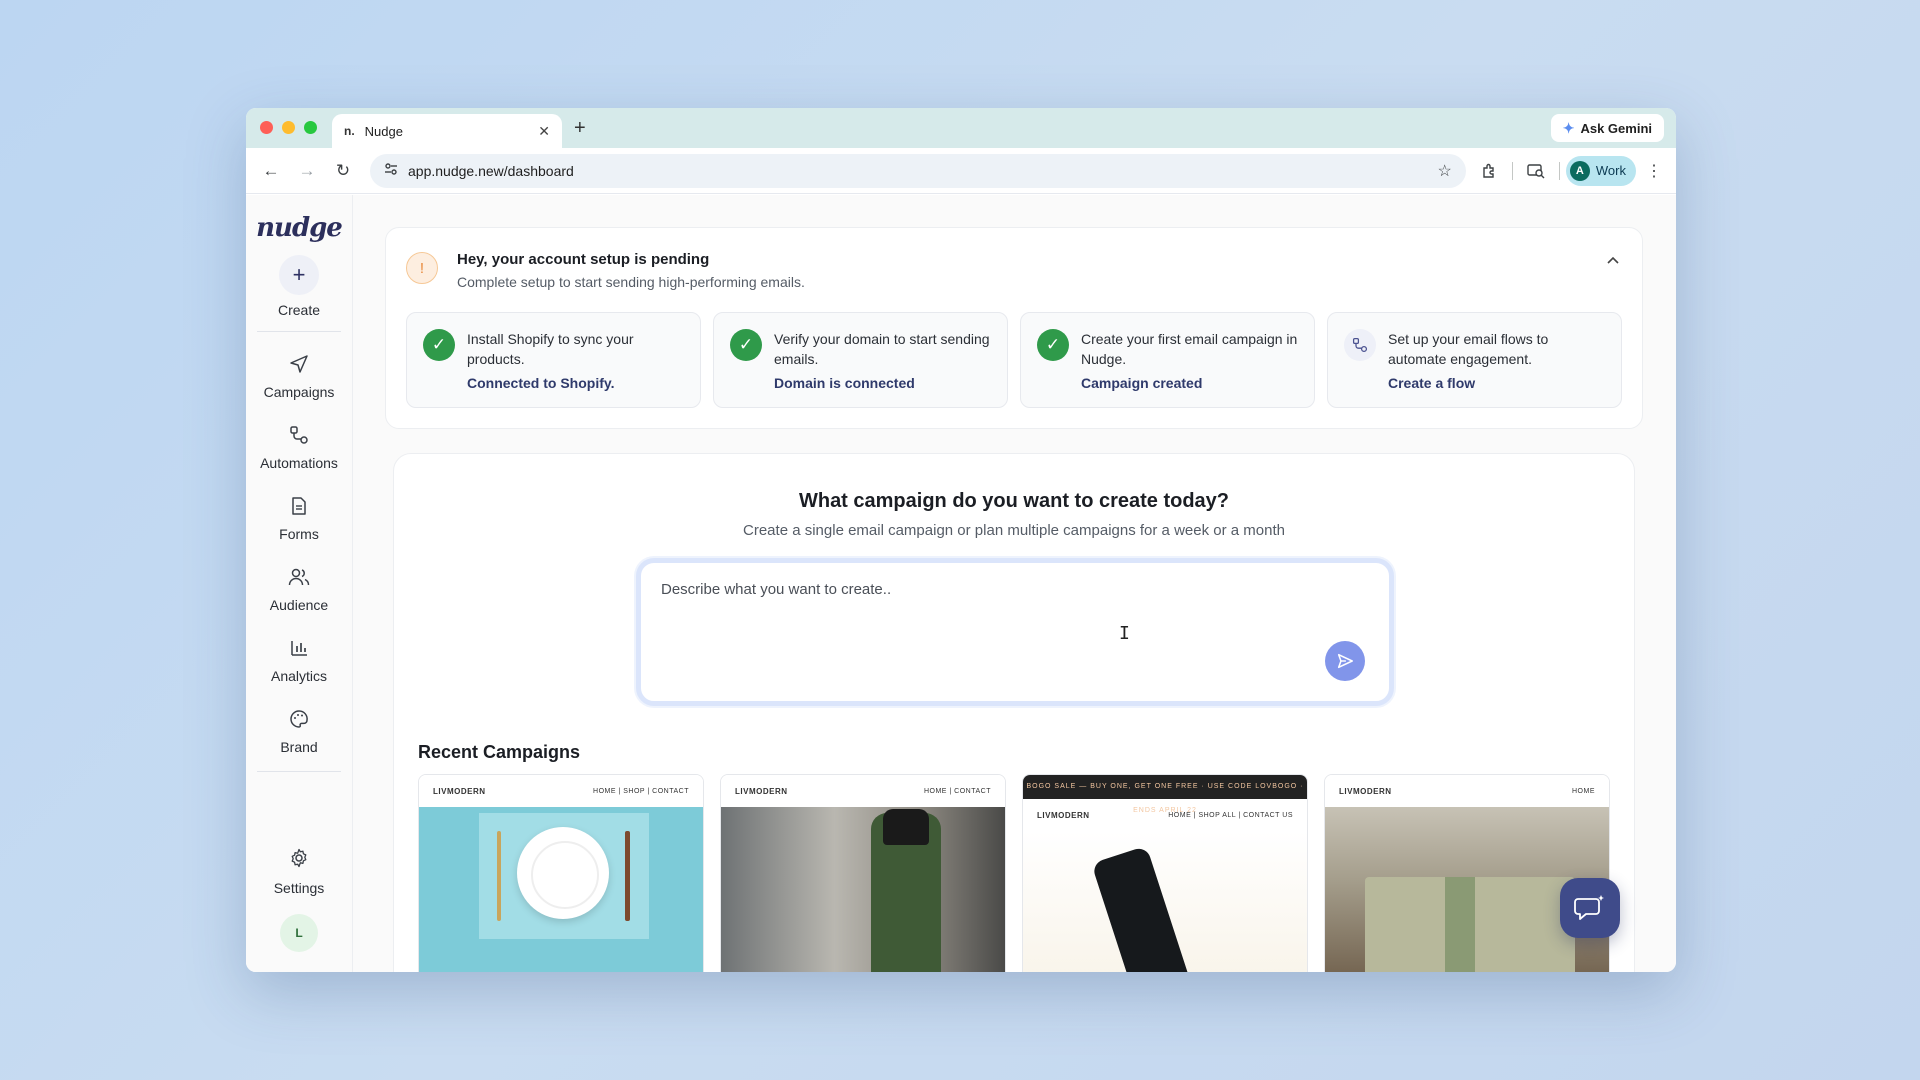 This screenshot has height=1080, width=1920. What do you see at coordinates (1489, 171) in the screenshot?
I see `extensions-icon` at bounding box center [1489, 171].